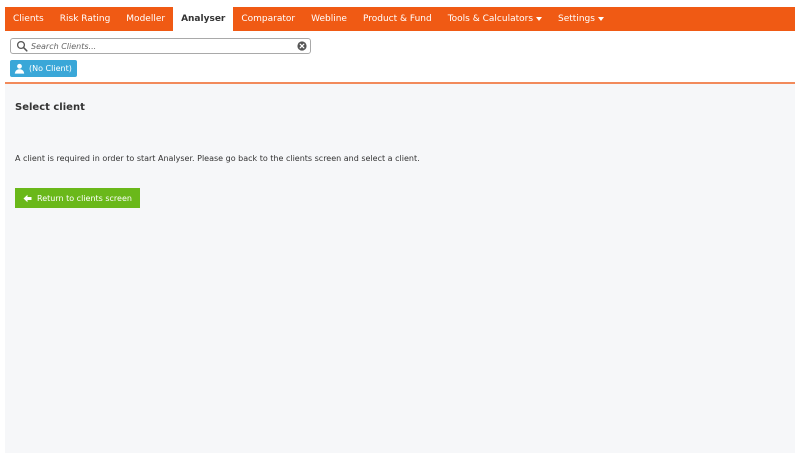 The image size is (796, 455). I want to click on arrow-left-icon, so click(27, 198).